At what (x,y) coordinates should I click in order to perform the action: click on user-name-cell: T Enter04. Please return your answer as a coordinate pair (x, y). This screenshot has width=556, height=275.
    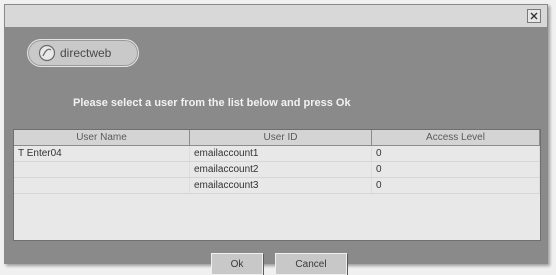
    Looking at the image, I should click on (102, 153).